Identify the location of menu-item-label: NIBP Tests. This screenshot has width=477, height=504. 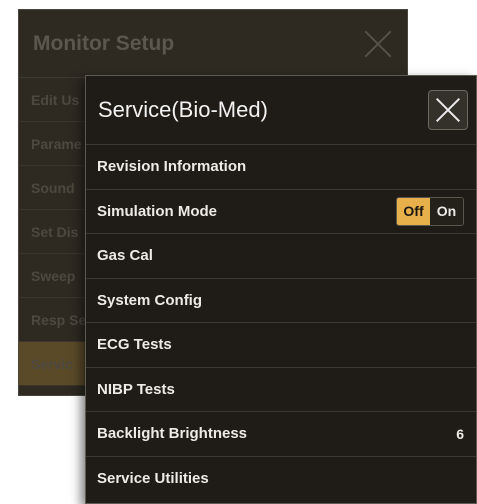
(136, 389).